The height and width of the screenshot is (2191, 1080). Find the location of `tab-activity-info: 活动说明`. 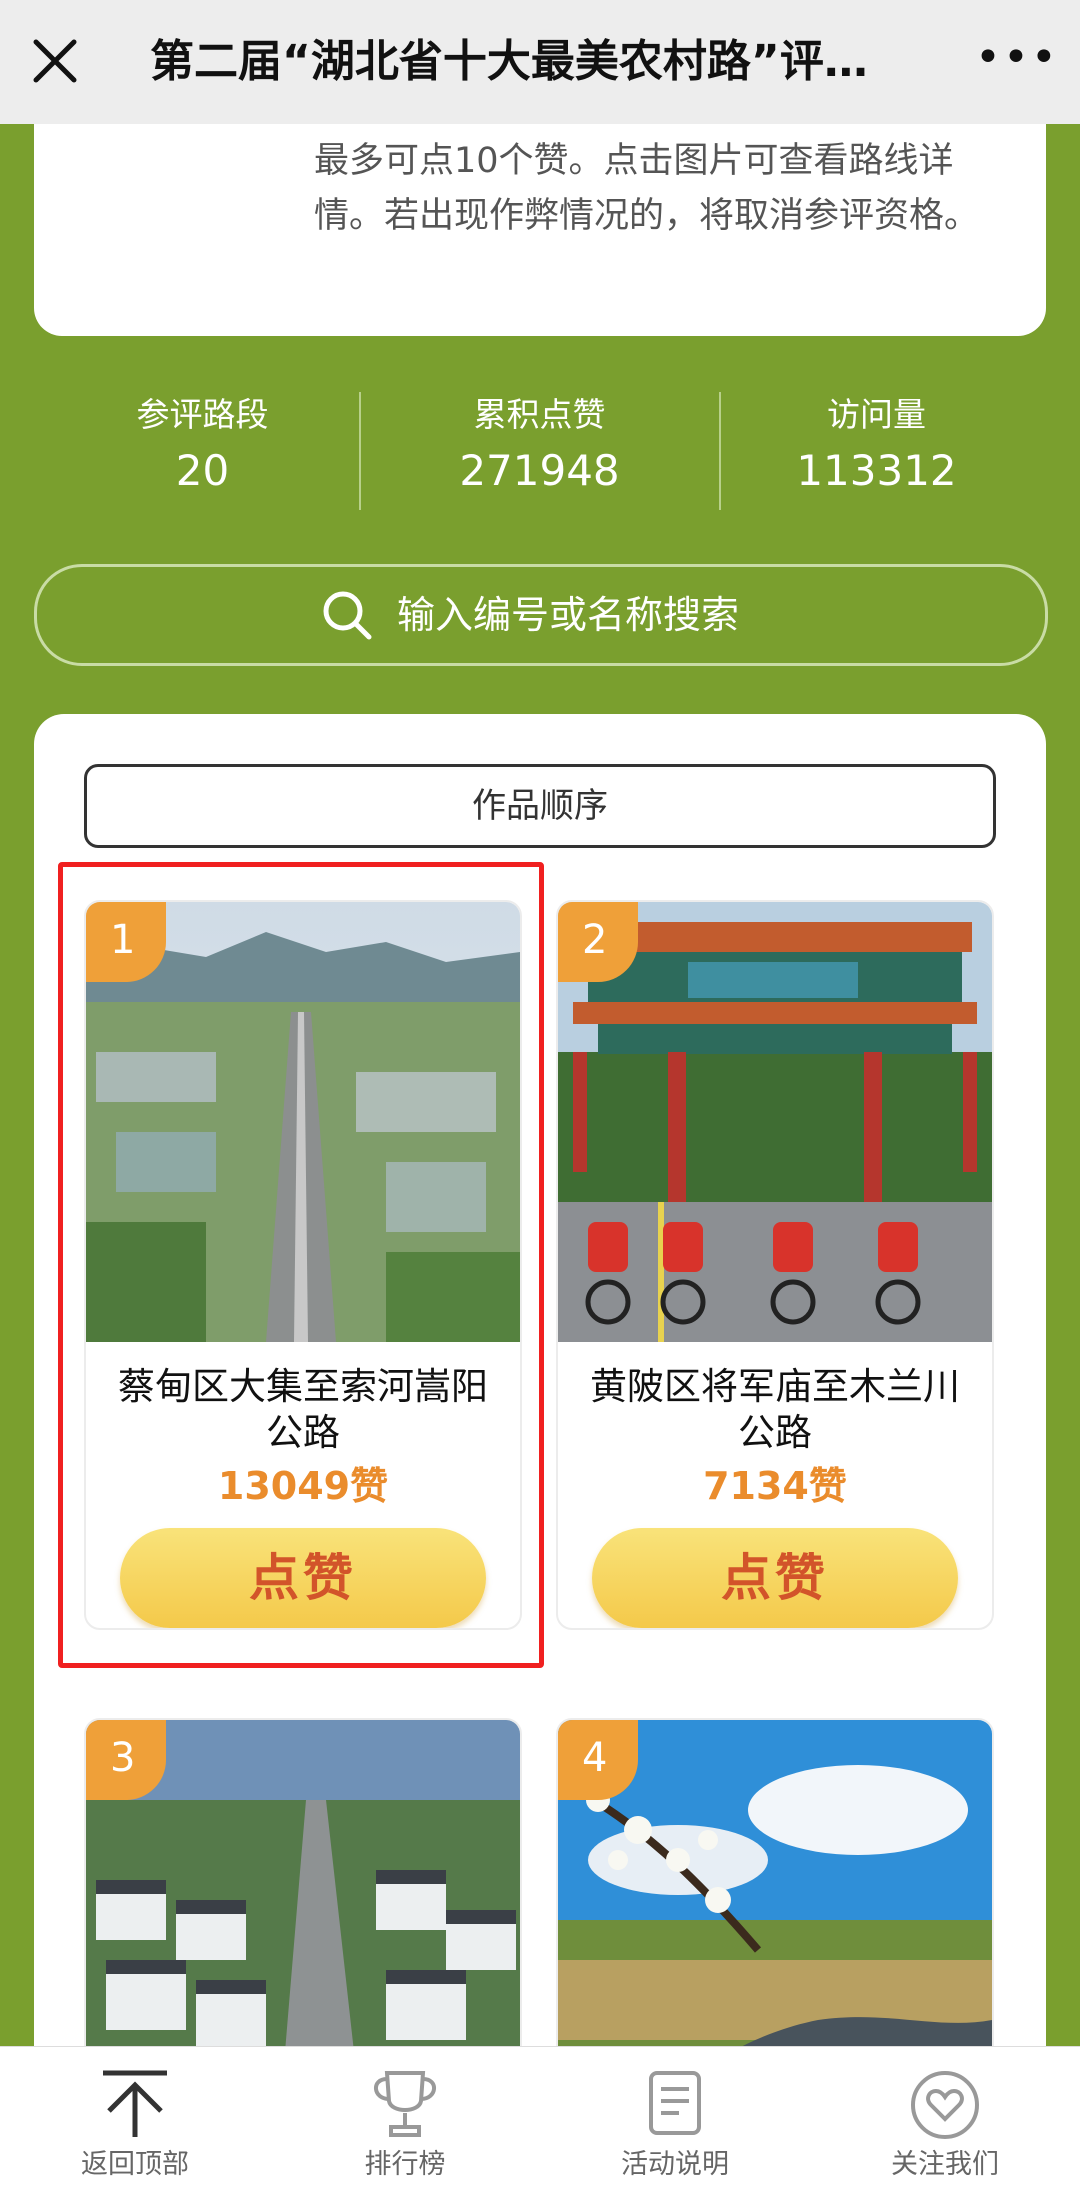

tab-activity-info: 活动说明 is located at coordinates (675, 2119).